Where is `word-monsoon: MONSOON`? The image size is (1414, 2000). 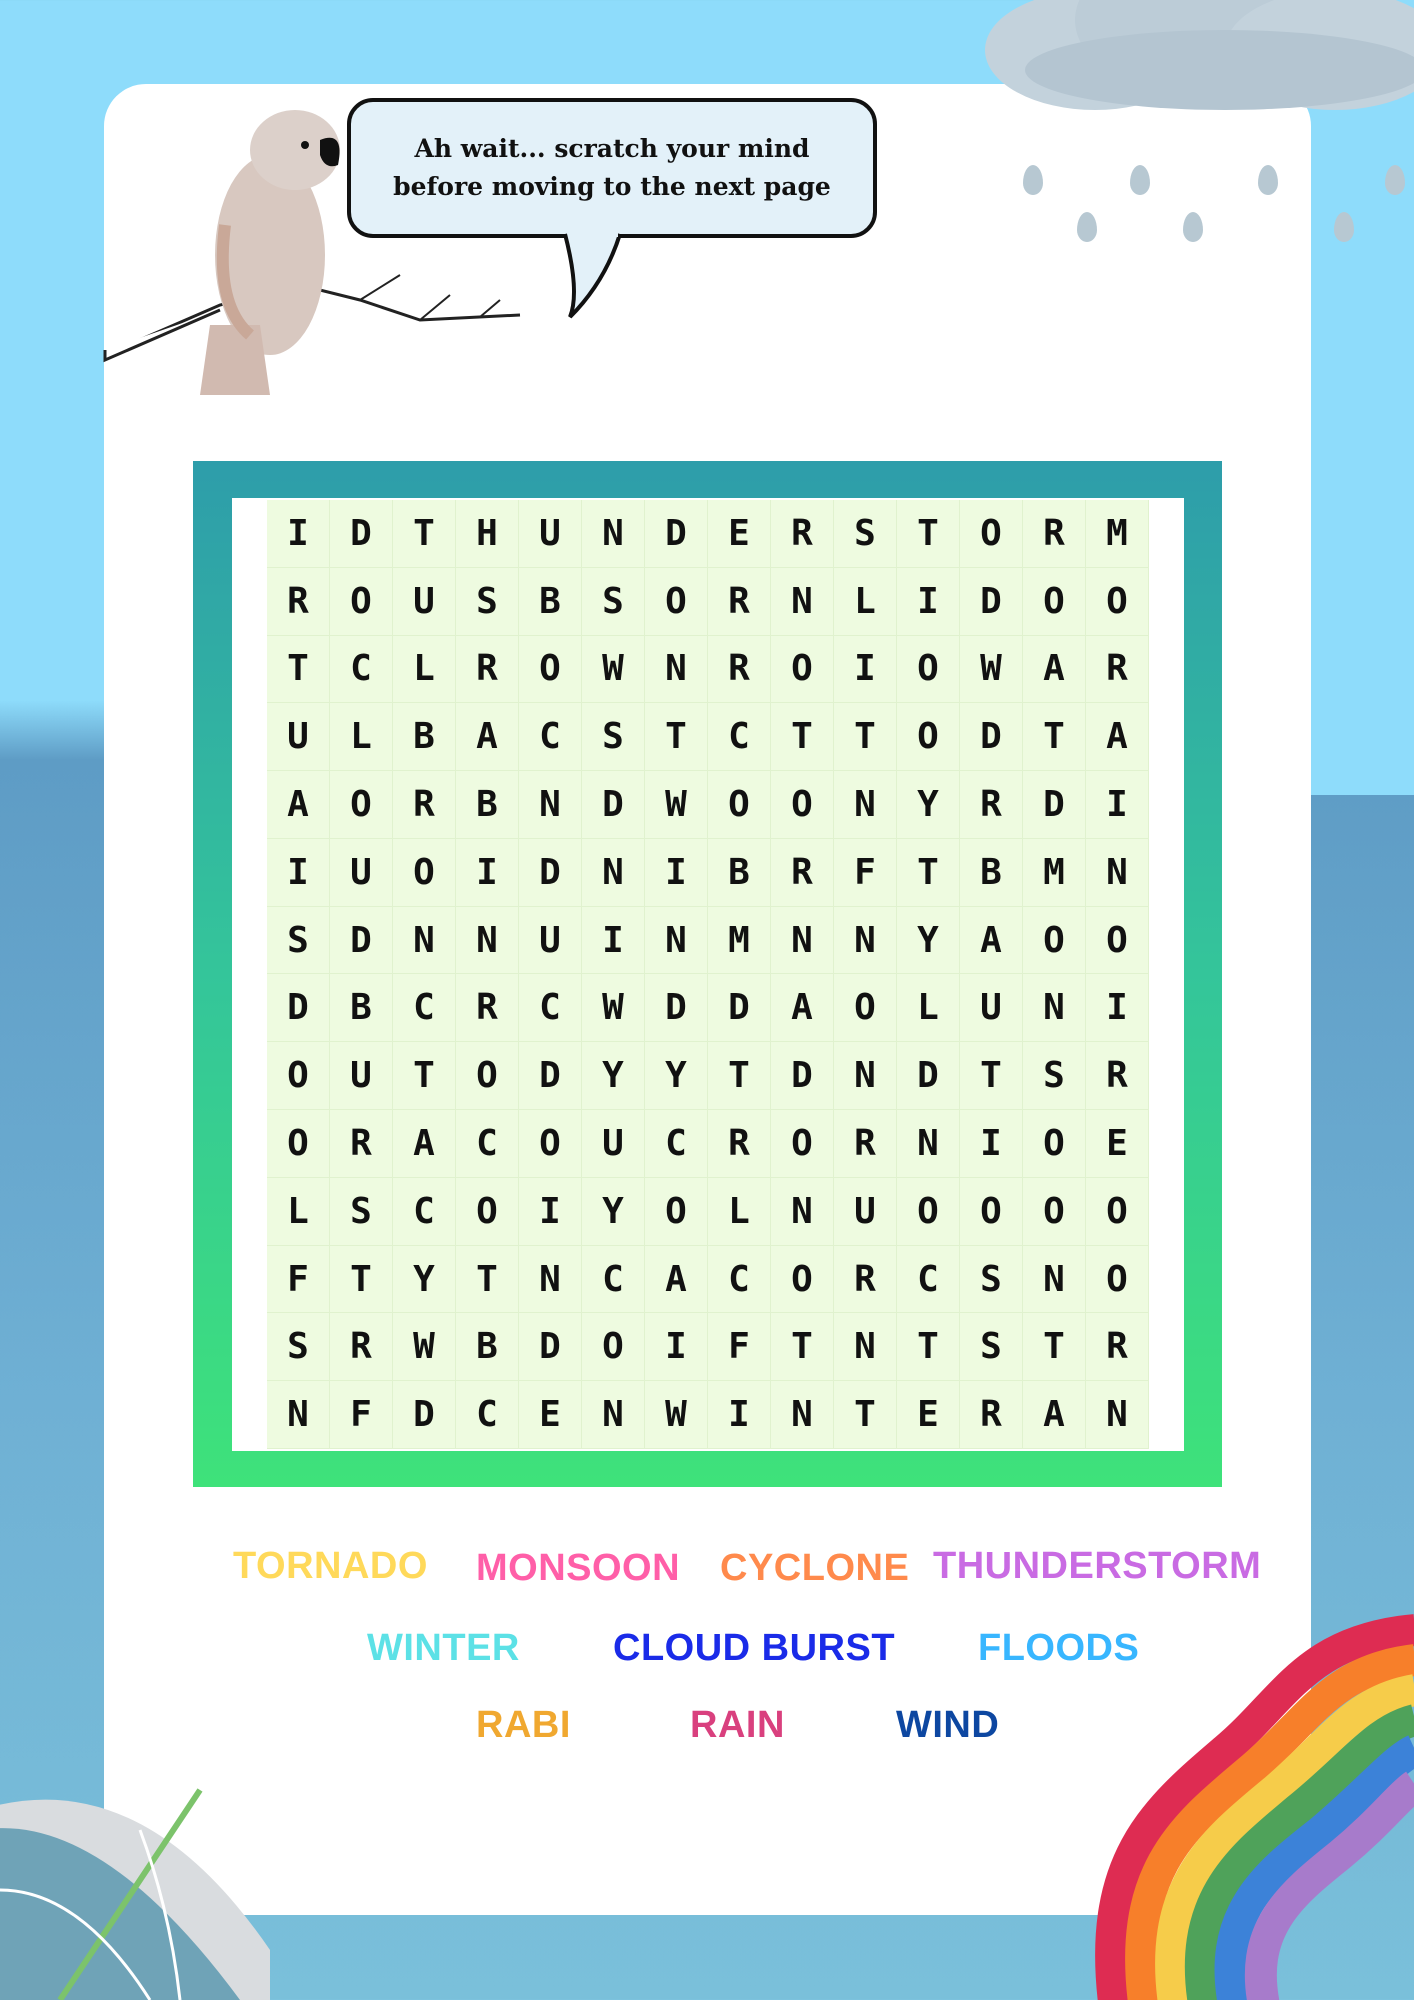
word-monsoon: MONSOON is located at coordinates (578, 1568).